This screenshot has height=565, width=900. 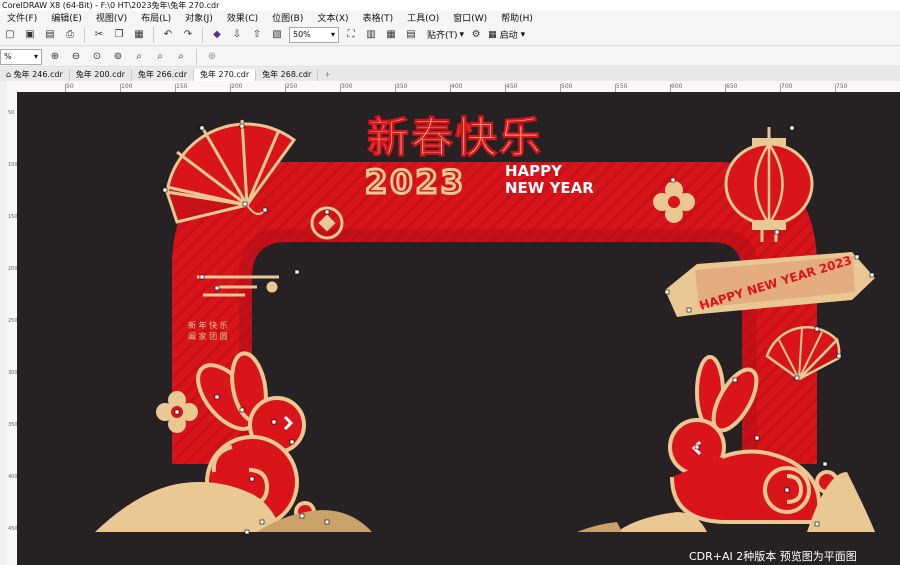 I want to click on redo-icon: ↷, so click(x=188, y=35).